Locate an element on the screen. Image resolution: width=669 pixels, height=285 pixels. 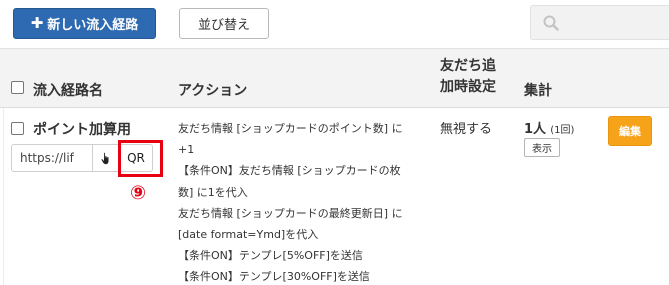
friend-setting-value: 無視する is located at coordinates (466, 129).